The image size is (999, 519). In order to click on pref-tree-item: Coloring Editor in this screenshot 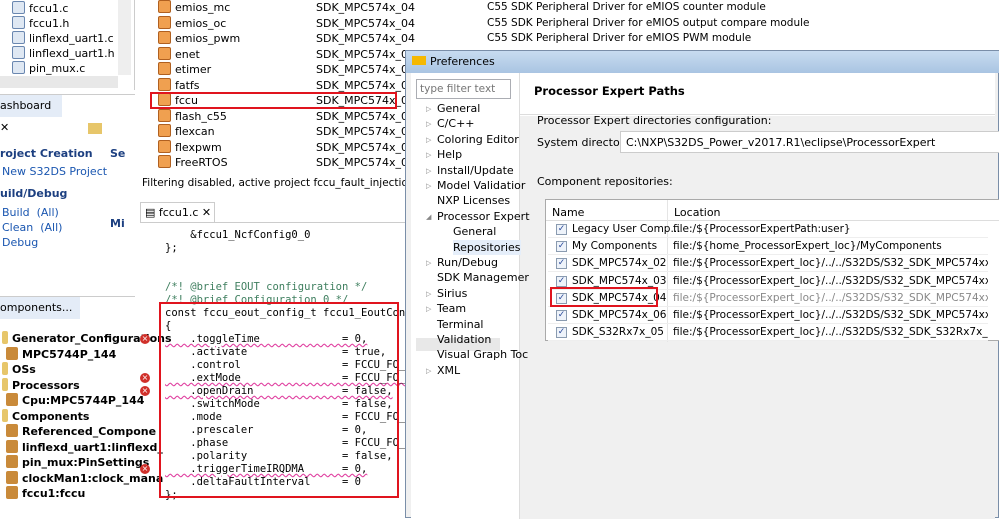, I will do `click(478, 140)`.